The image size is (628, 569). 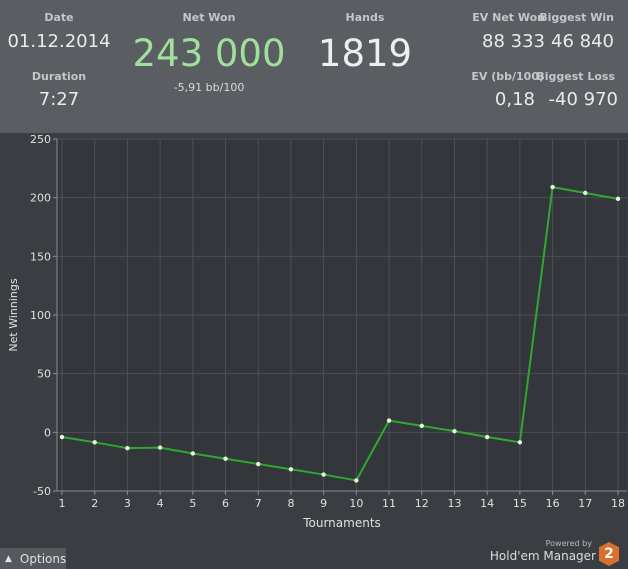 What do you see at coordinates (40, 256) in the screenshot?
I see `y-tick-label: 150` at bounding box center [40, 256].